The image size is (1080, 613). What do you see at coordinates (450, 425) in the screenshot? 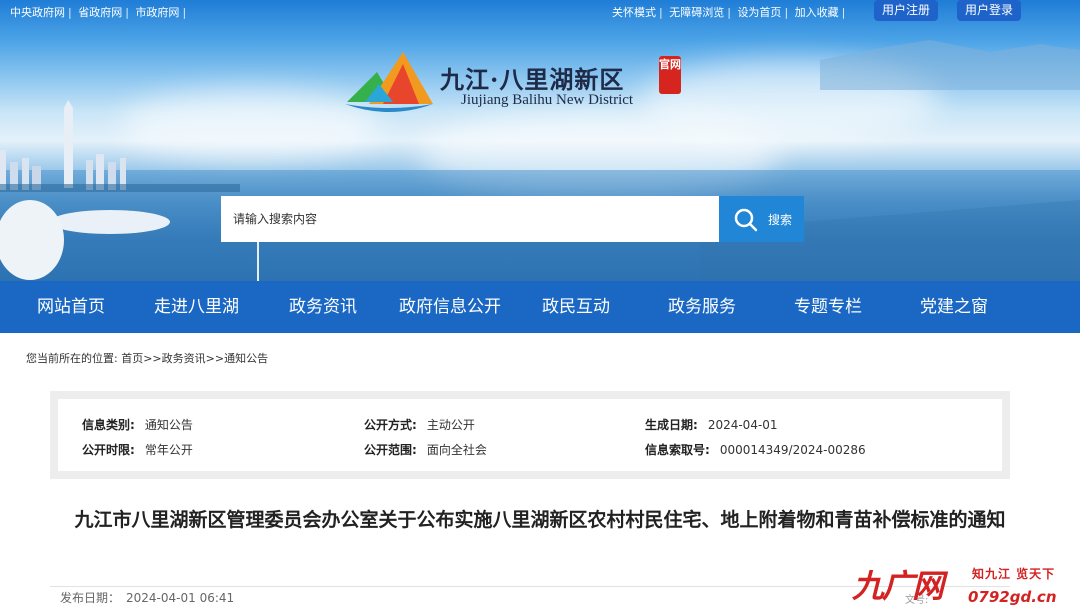
I see `info-method-value: 主动公开` at bounding box center [450, 425].